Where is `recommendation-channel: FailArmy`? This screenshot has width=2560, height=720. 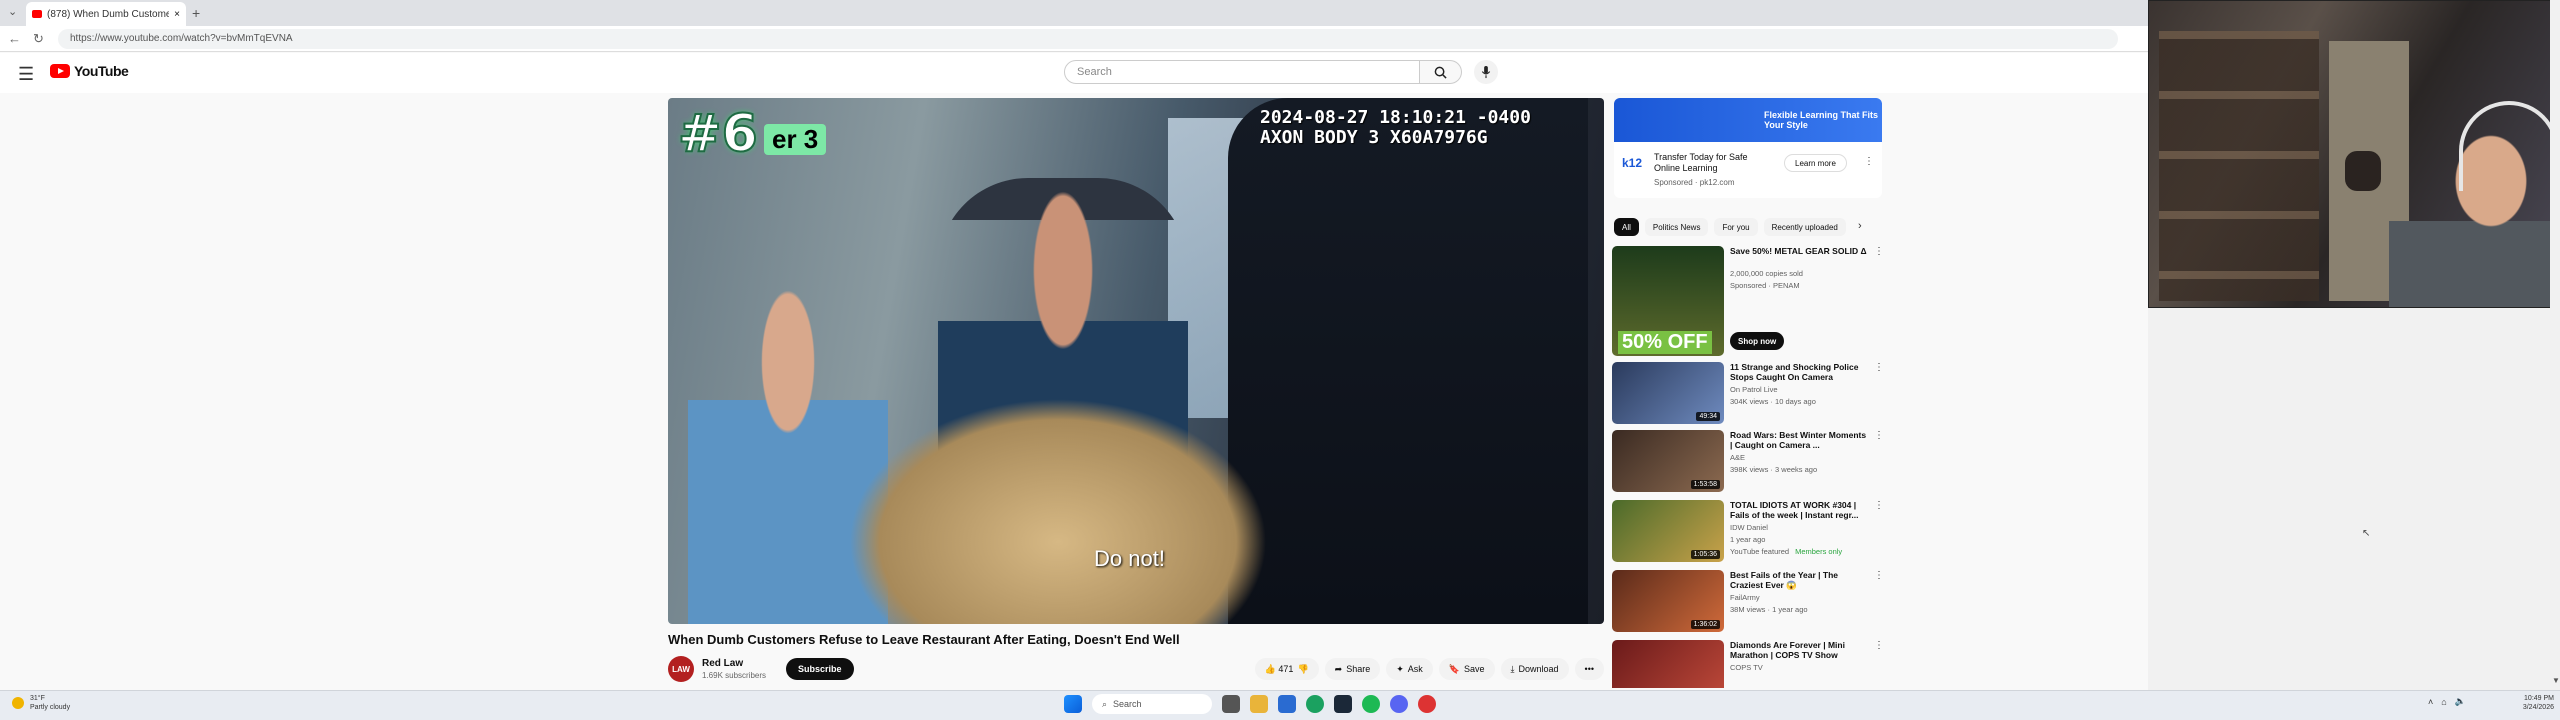
recommendation-channel: FailArmy is located at coordinates (1745, 597).